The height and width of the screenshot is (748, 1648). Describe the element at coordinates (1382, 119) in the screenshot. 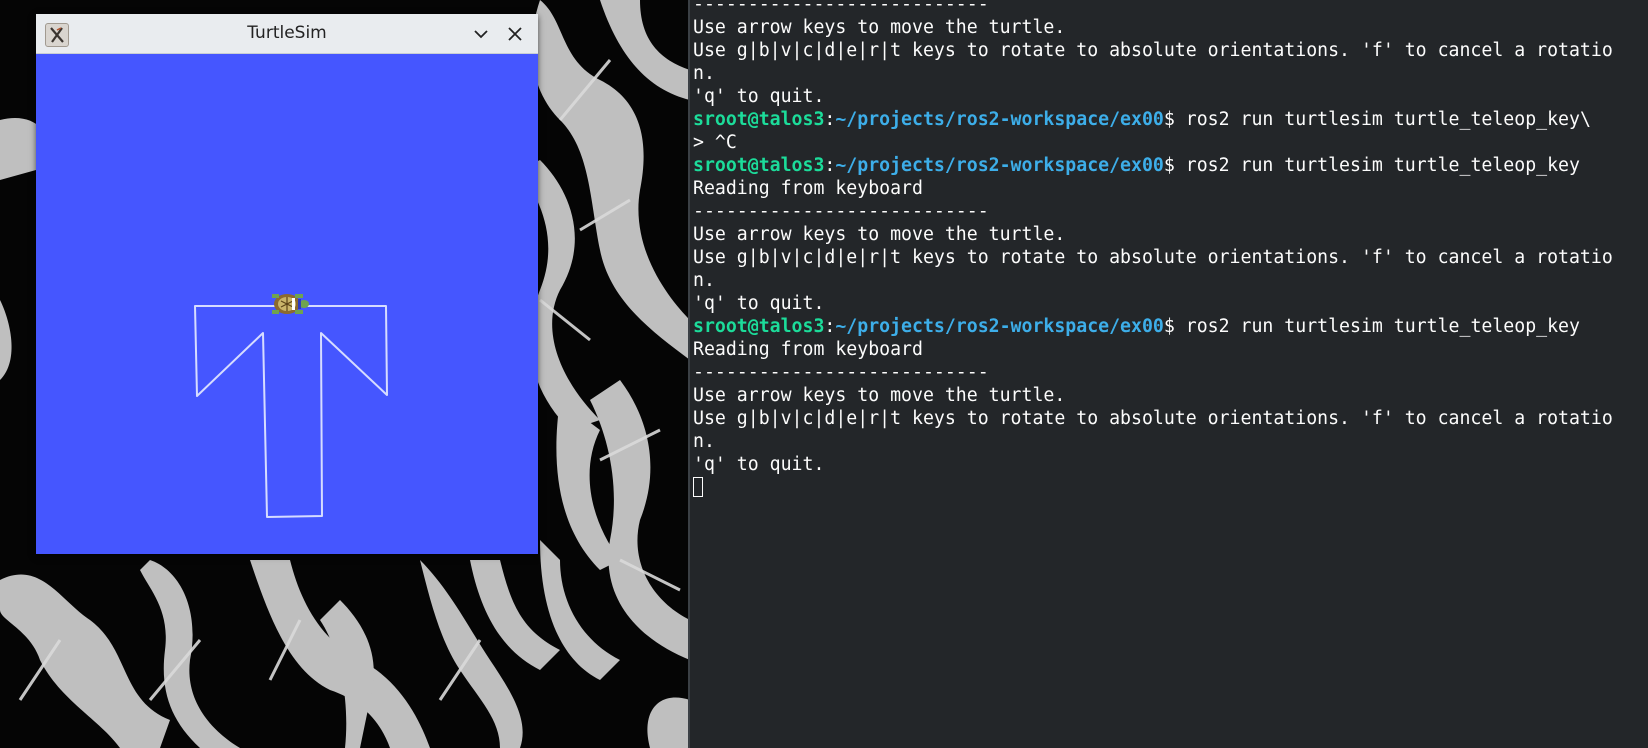

I see `command-text: ros2 run turtlesim turtle_teleop_key\` at that location.